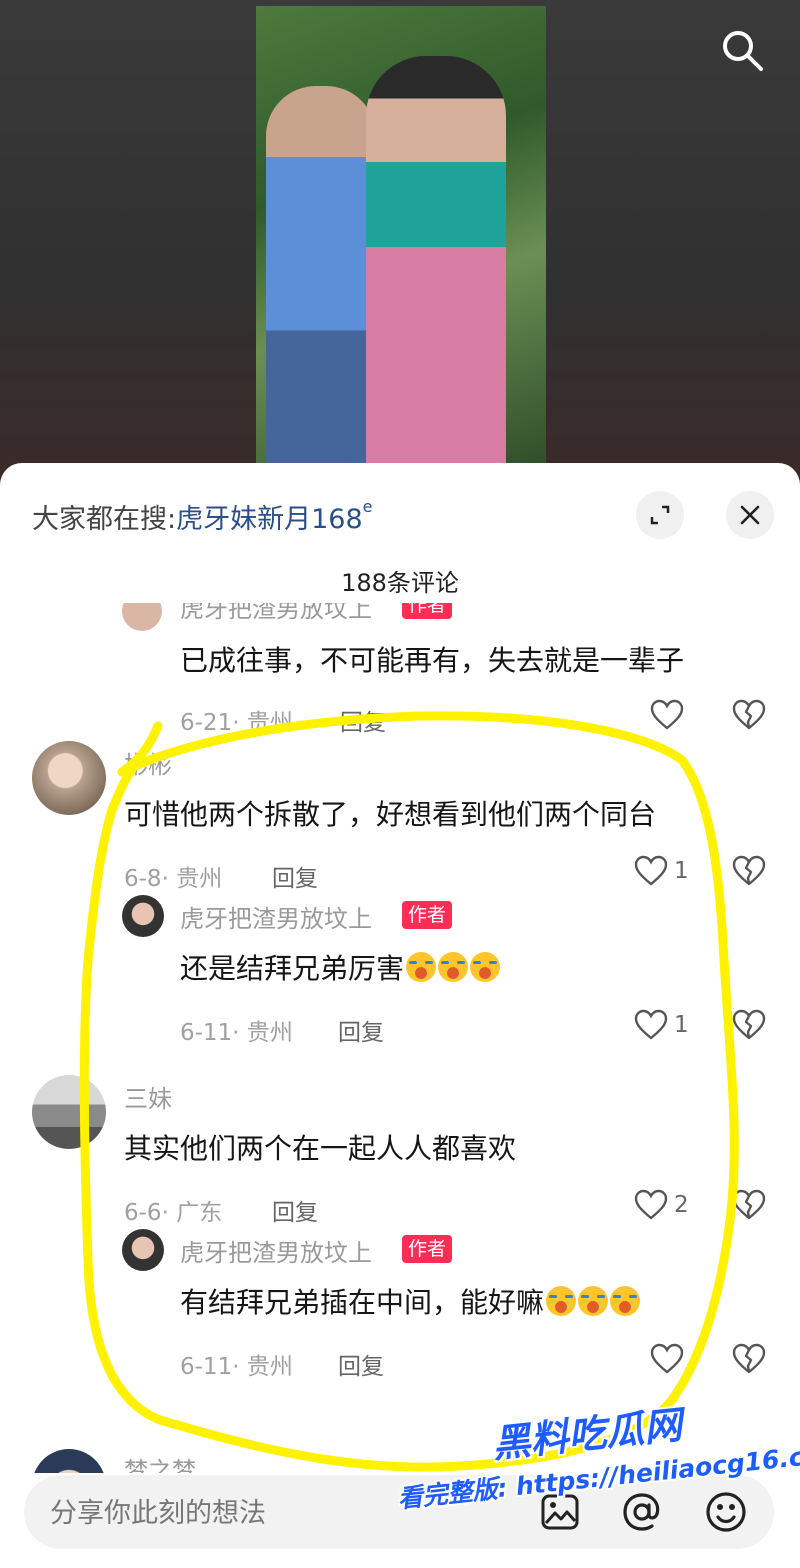  I want to click on comment-username: 彬彬, so click(148, 762).